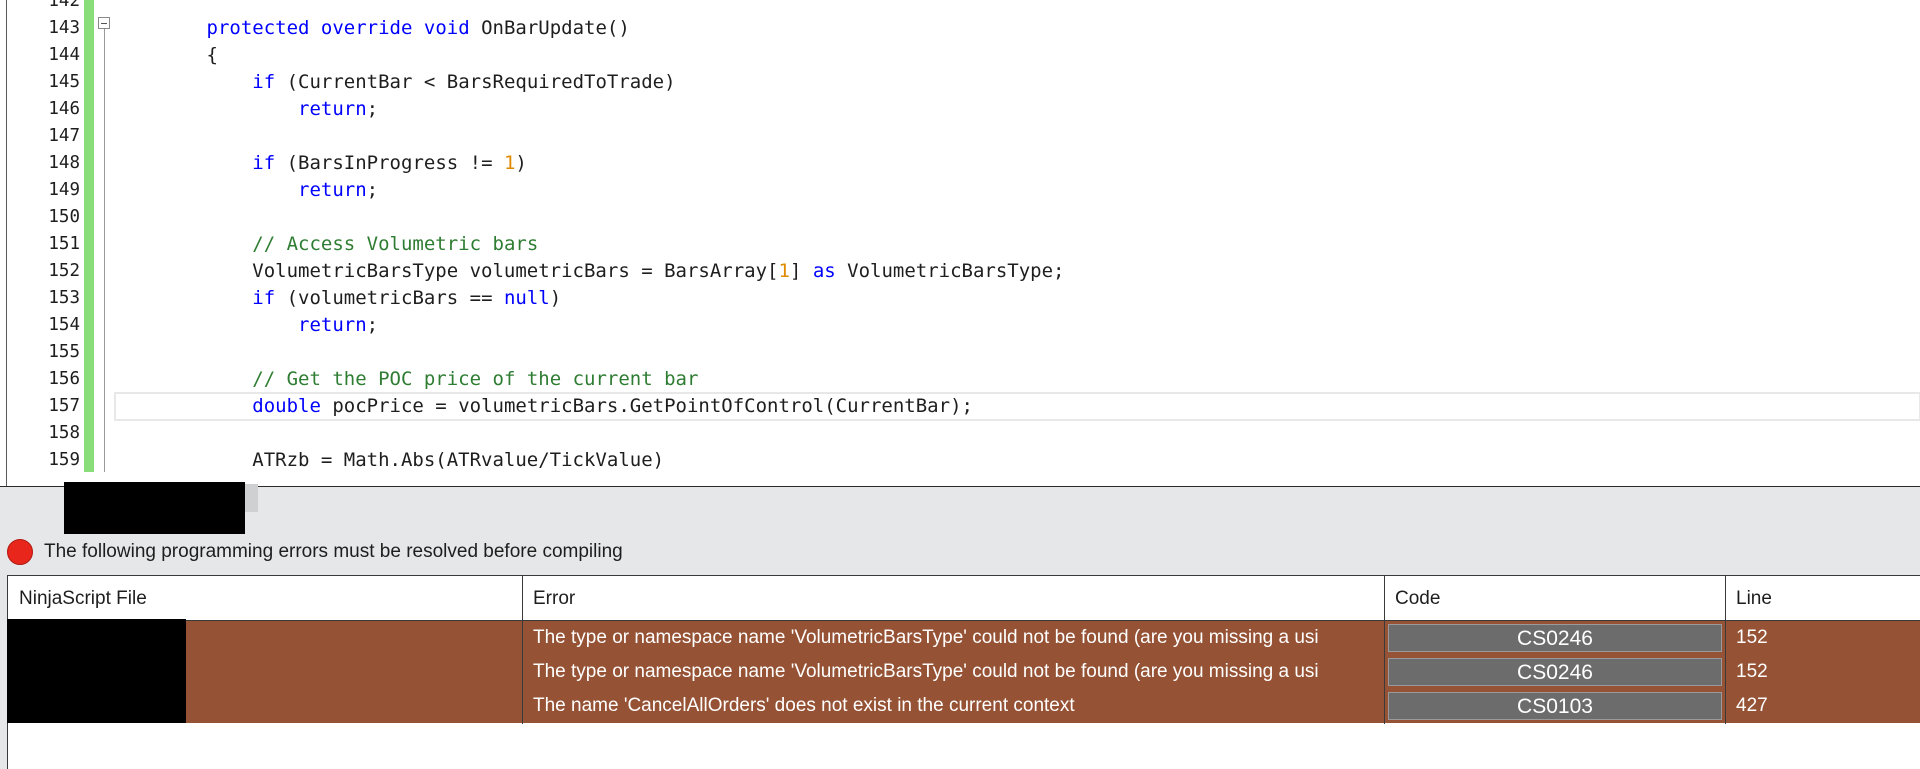 This screenshot has height=769, width=1920. What do you see at coordinates (20, 552) in the screenshot?
I see `error-dot-icon` at bounding box center [20, 552].